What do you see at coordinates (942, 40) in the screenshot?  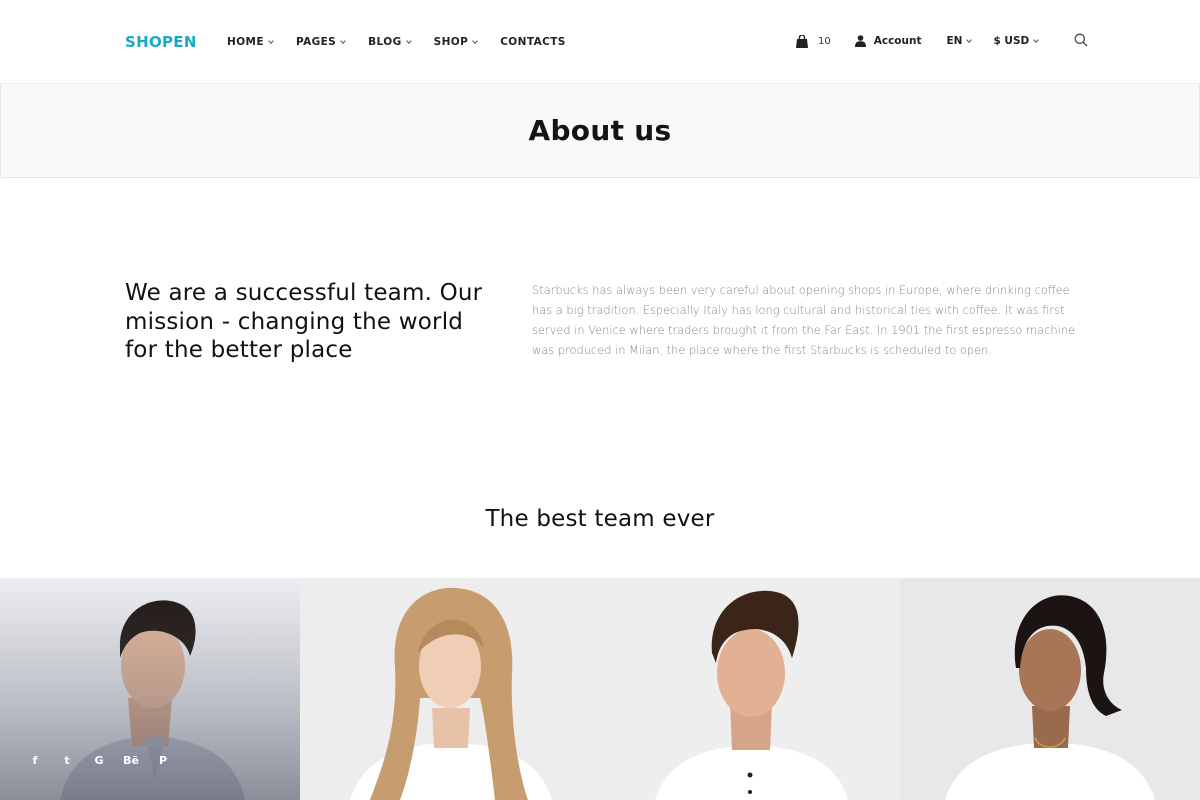 I see `header-tools: 10 Account EN $ USD` at bounding box center [942, 40].